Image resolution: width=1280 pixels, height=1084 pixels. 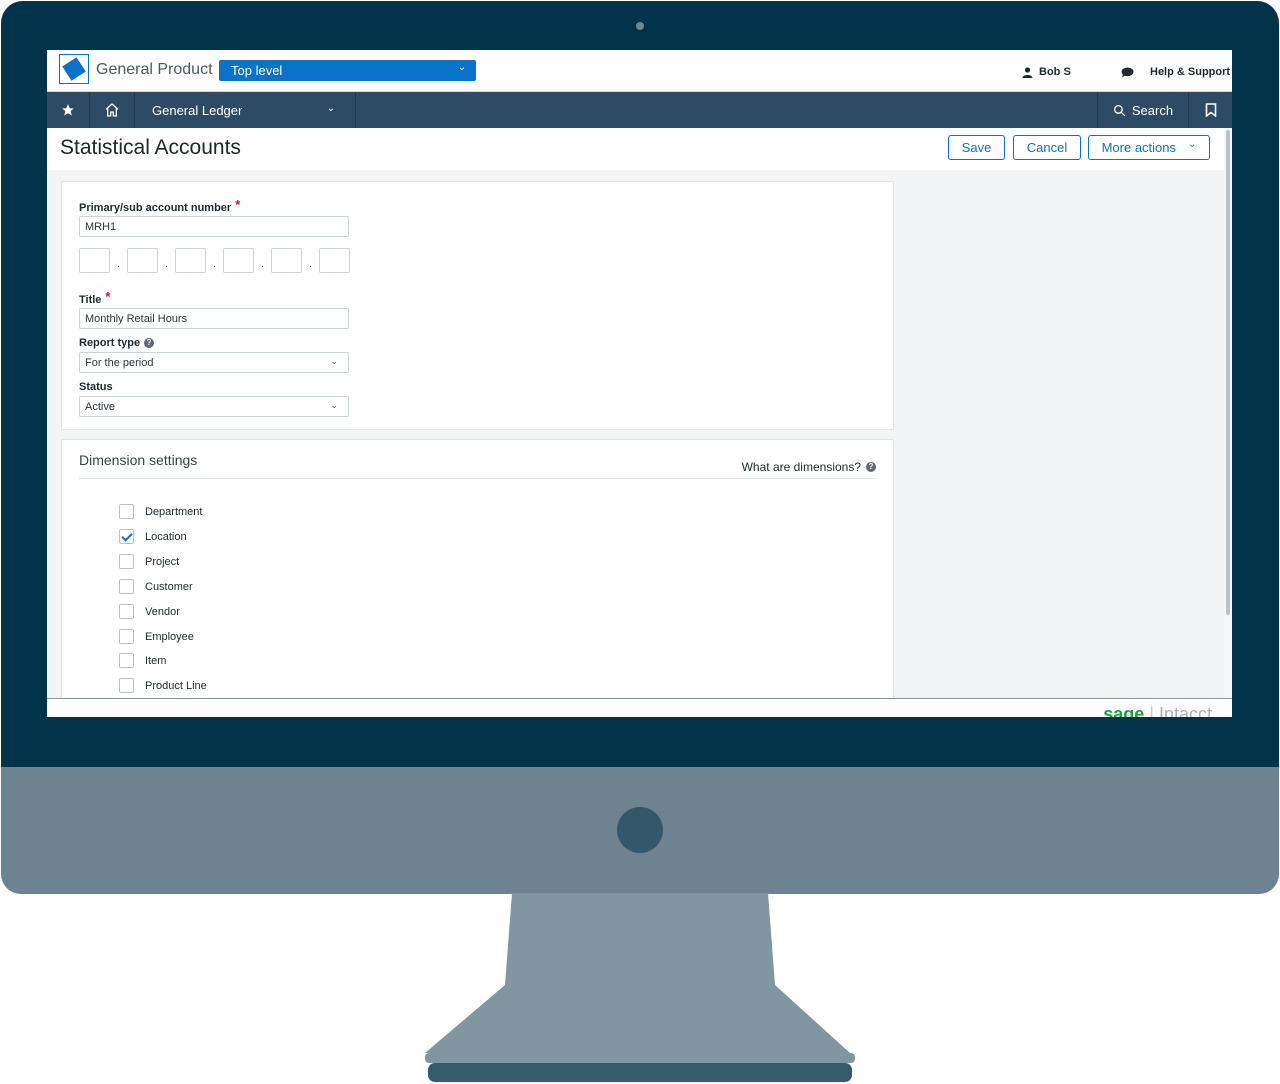 What do you see at coordinates (150, 147) in the screenshot?
I see `page-title: Statistical Accounts` at bounding box center [150, 147].